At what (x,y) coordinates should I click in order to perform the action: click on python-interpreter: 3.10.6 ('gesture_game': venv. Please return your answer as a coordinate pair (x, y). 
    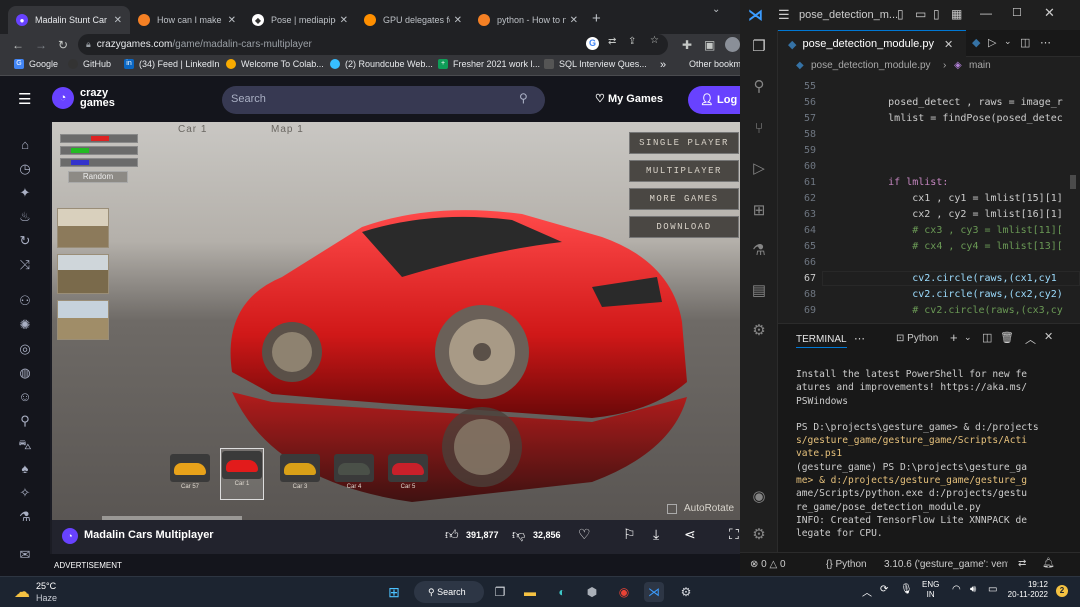
    Looking at the image, I should click on (946, 564).